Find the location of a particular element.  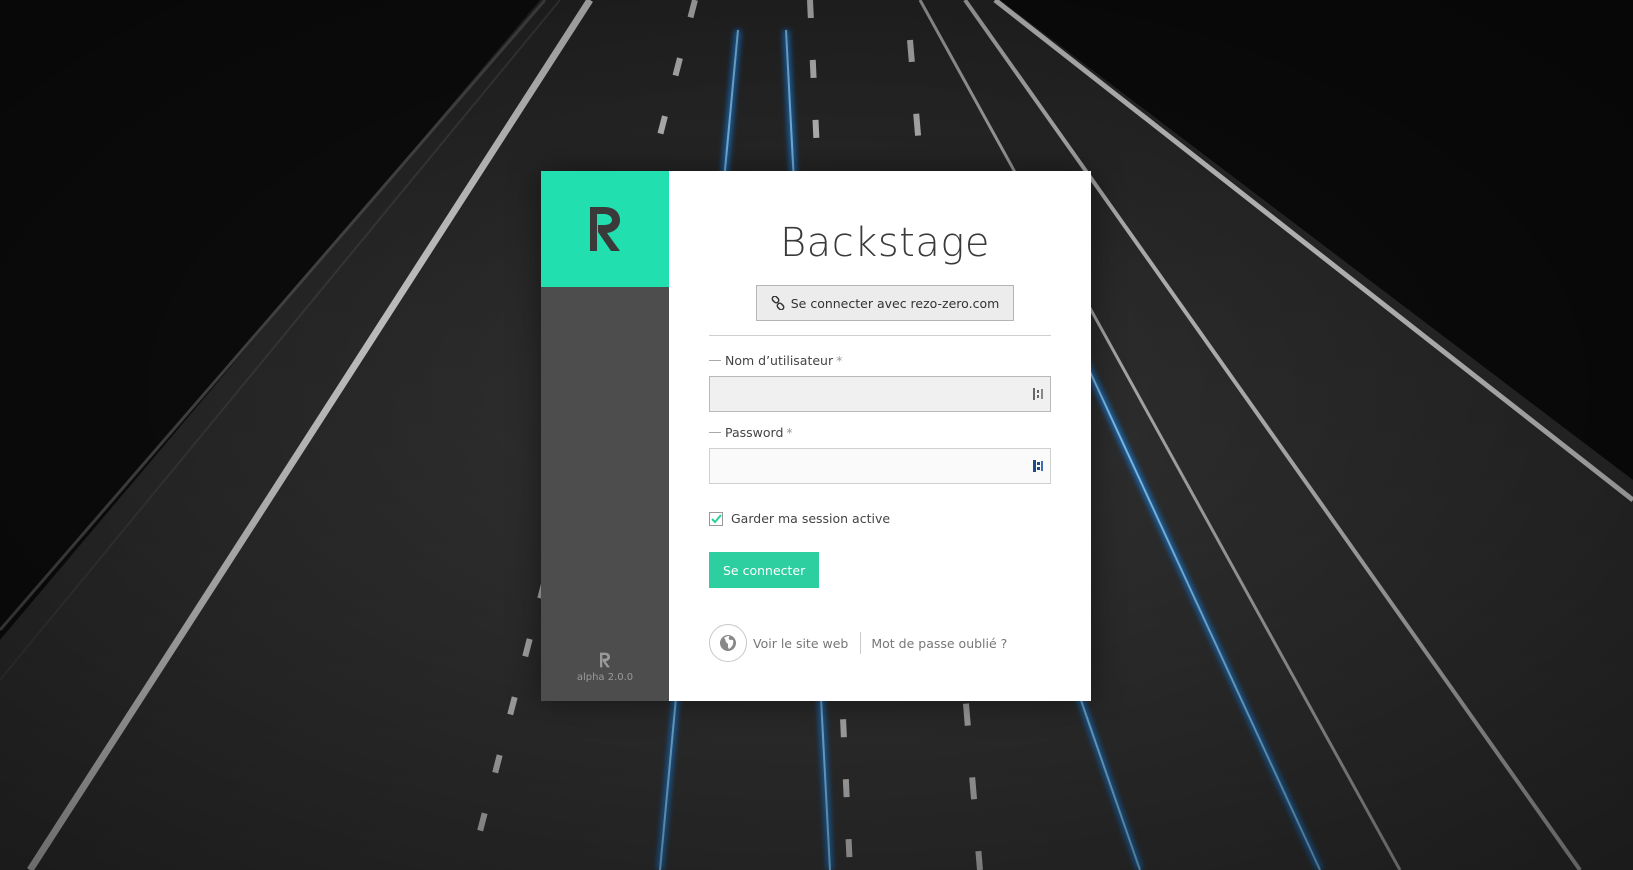

sso-login-button: Se connecter avec rezo-zero.com is located at coordinates (885, 303).